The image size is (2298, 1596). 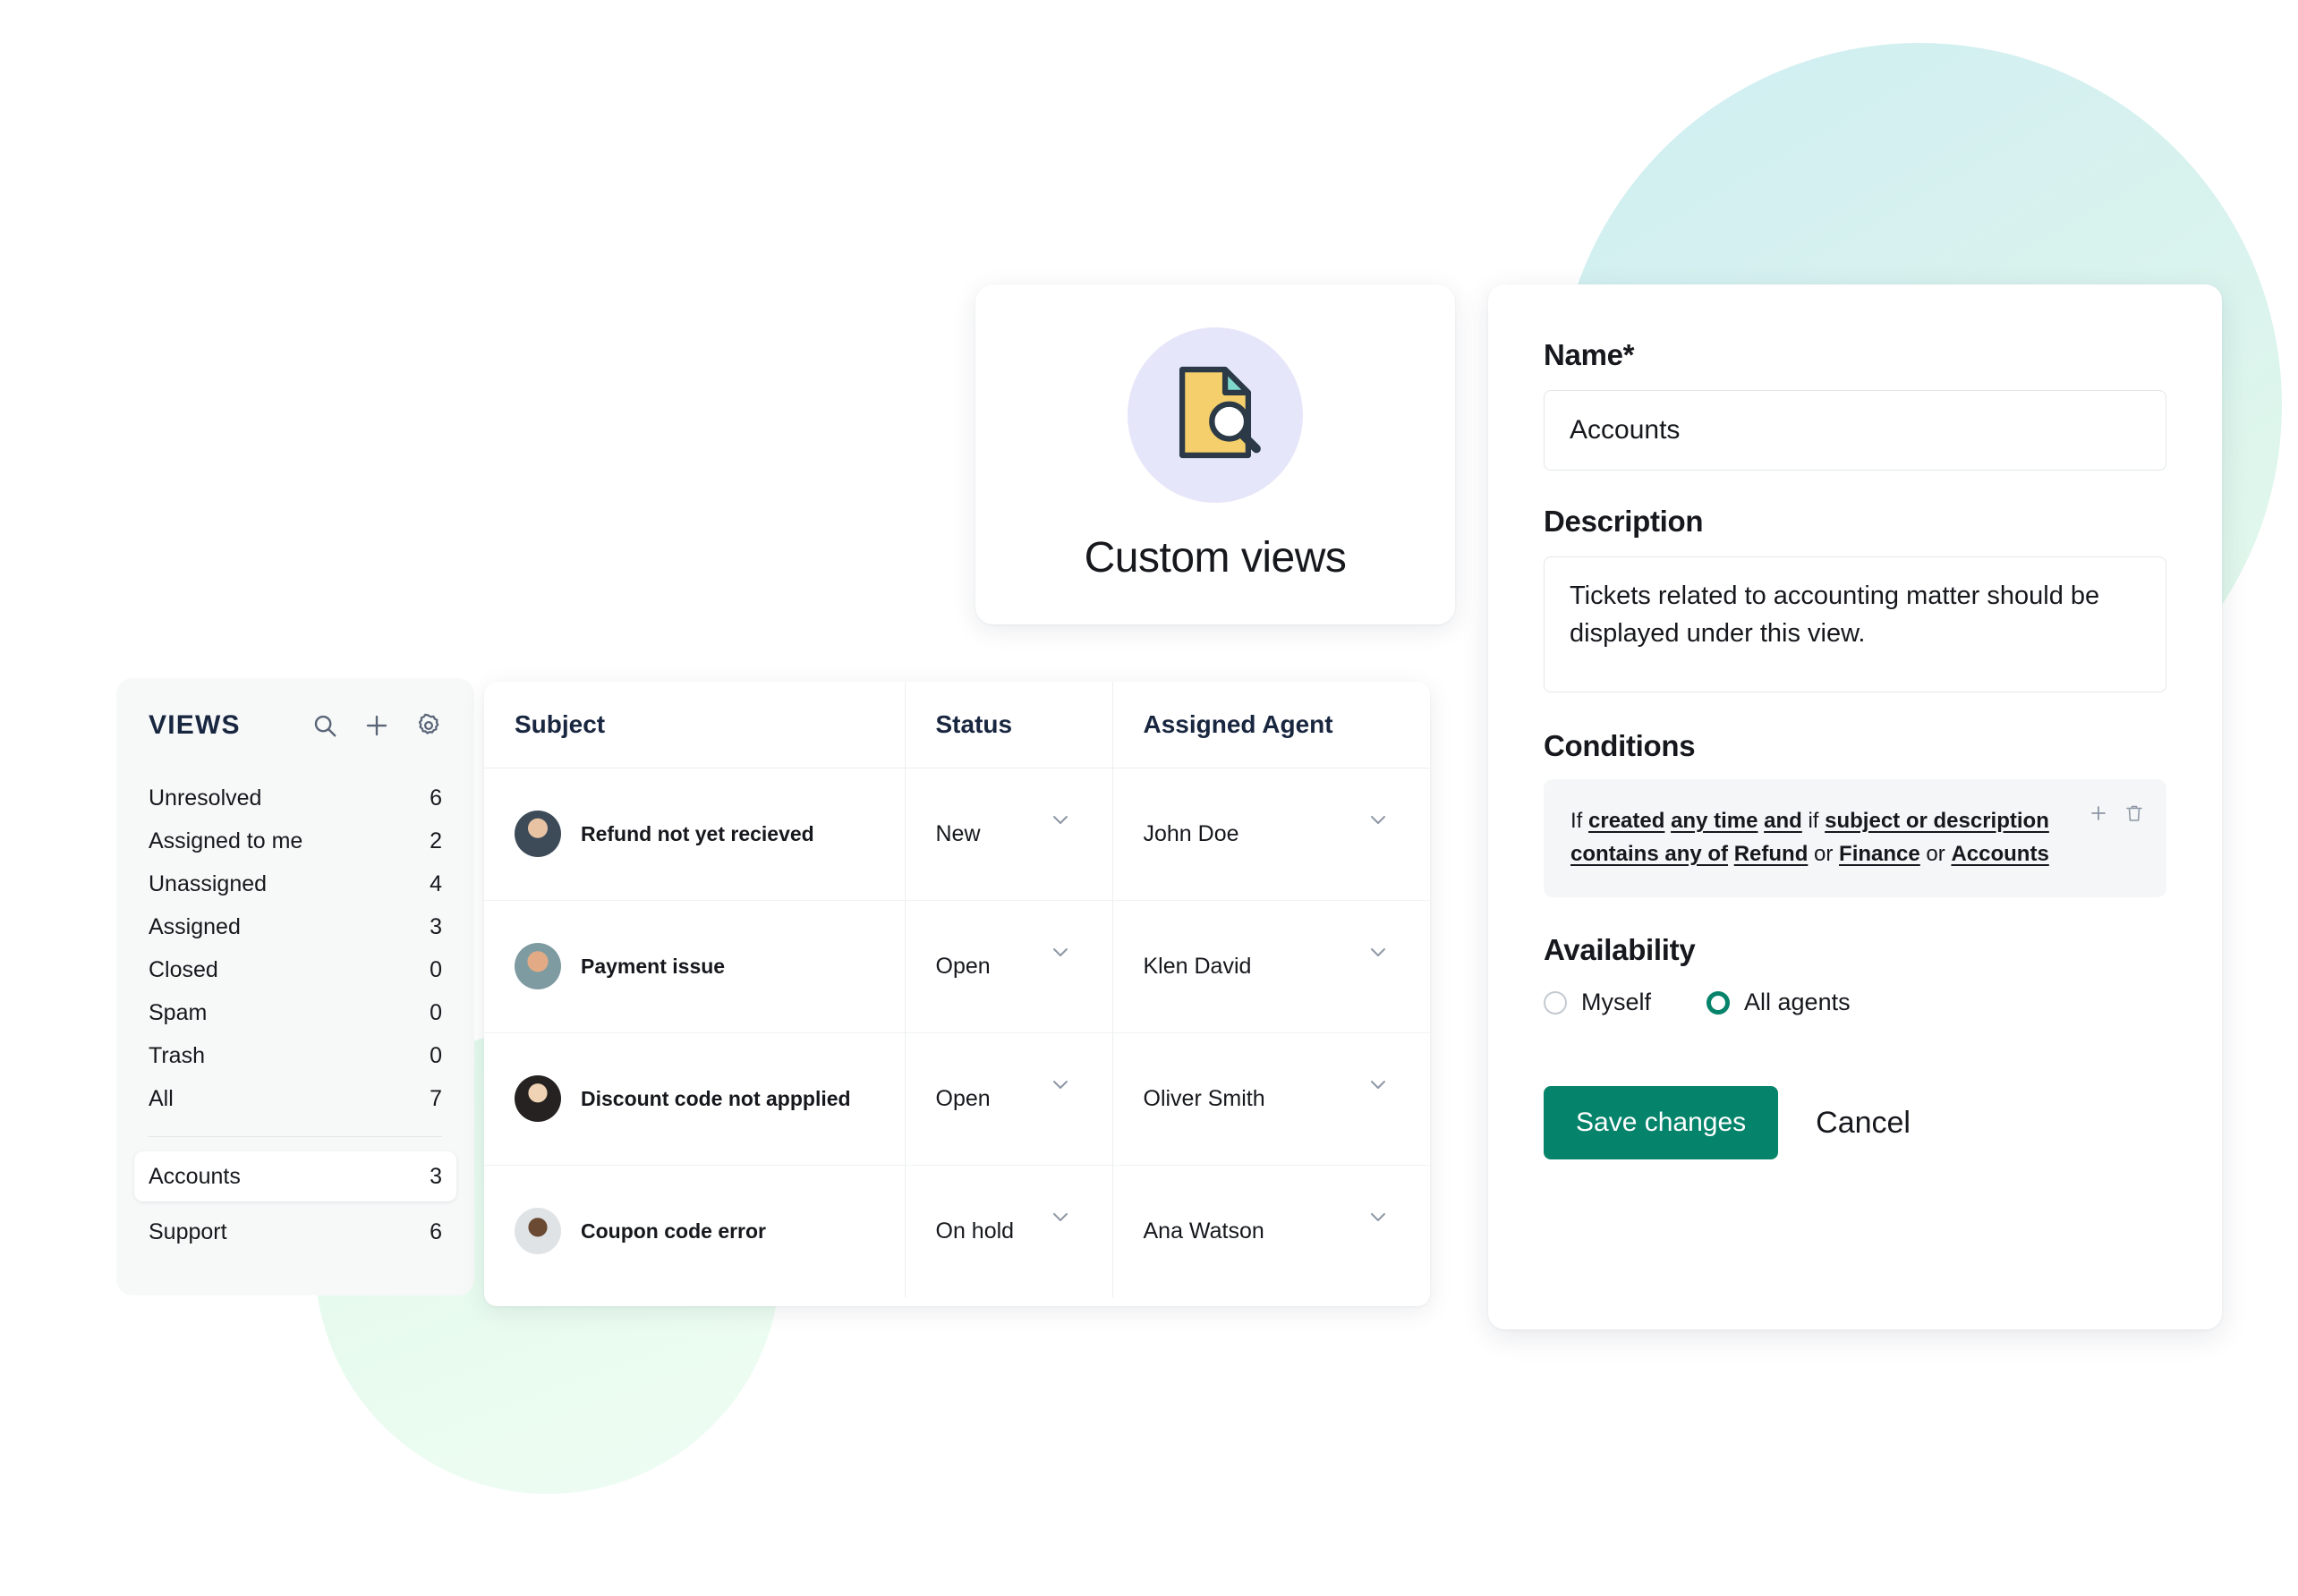 What do you see at coordinates (1616, 1002) in the screenshot?
I see `radio-label: Myself` at bounding box center [1616, 1002].